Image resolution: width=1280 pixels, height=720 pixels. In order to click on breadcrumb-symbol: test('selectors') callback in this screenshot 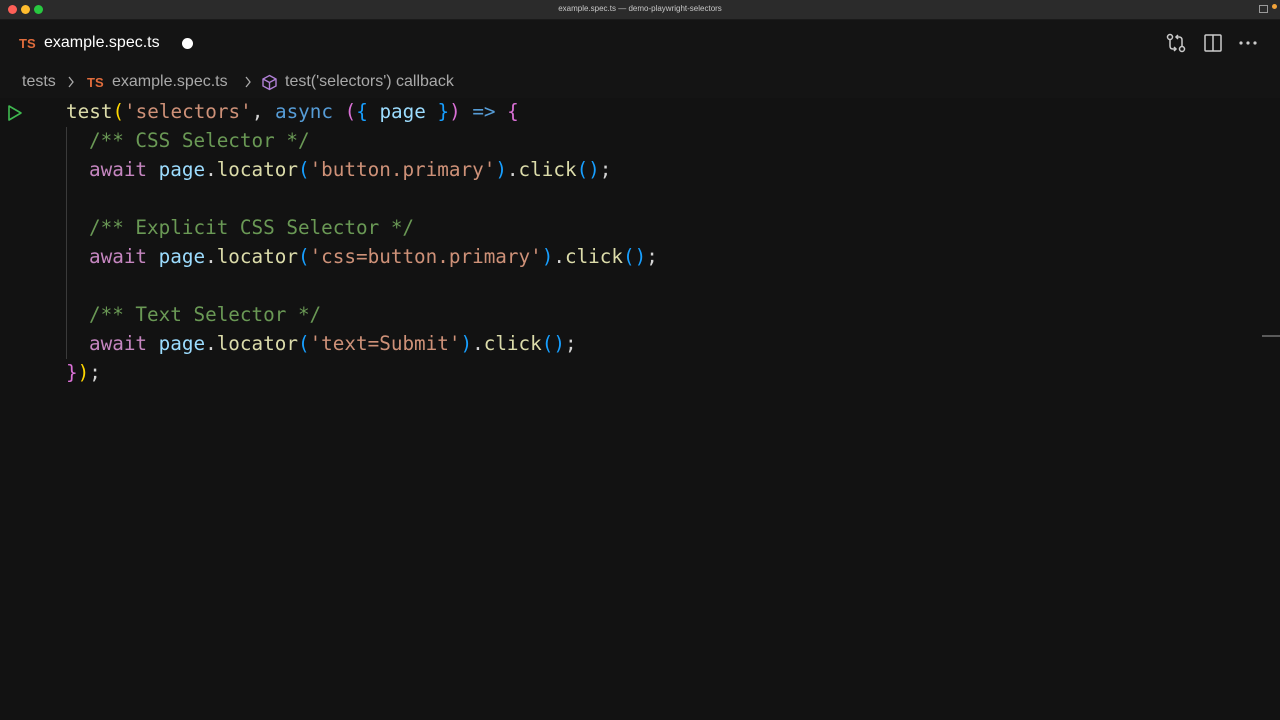, I will do `click(369, 82)`.